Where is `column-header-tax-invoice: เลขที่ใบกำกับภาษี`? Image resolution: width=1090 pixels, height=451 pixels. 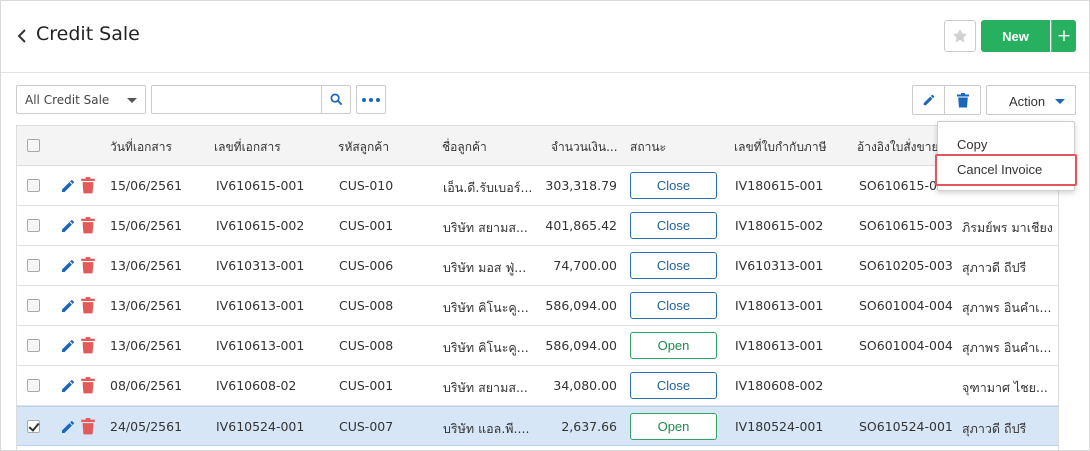 column-header-tax-invoice: เลขที่ใบกำกับภาษี is located at coordinates (780, 147).